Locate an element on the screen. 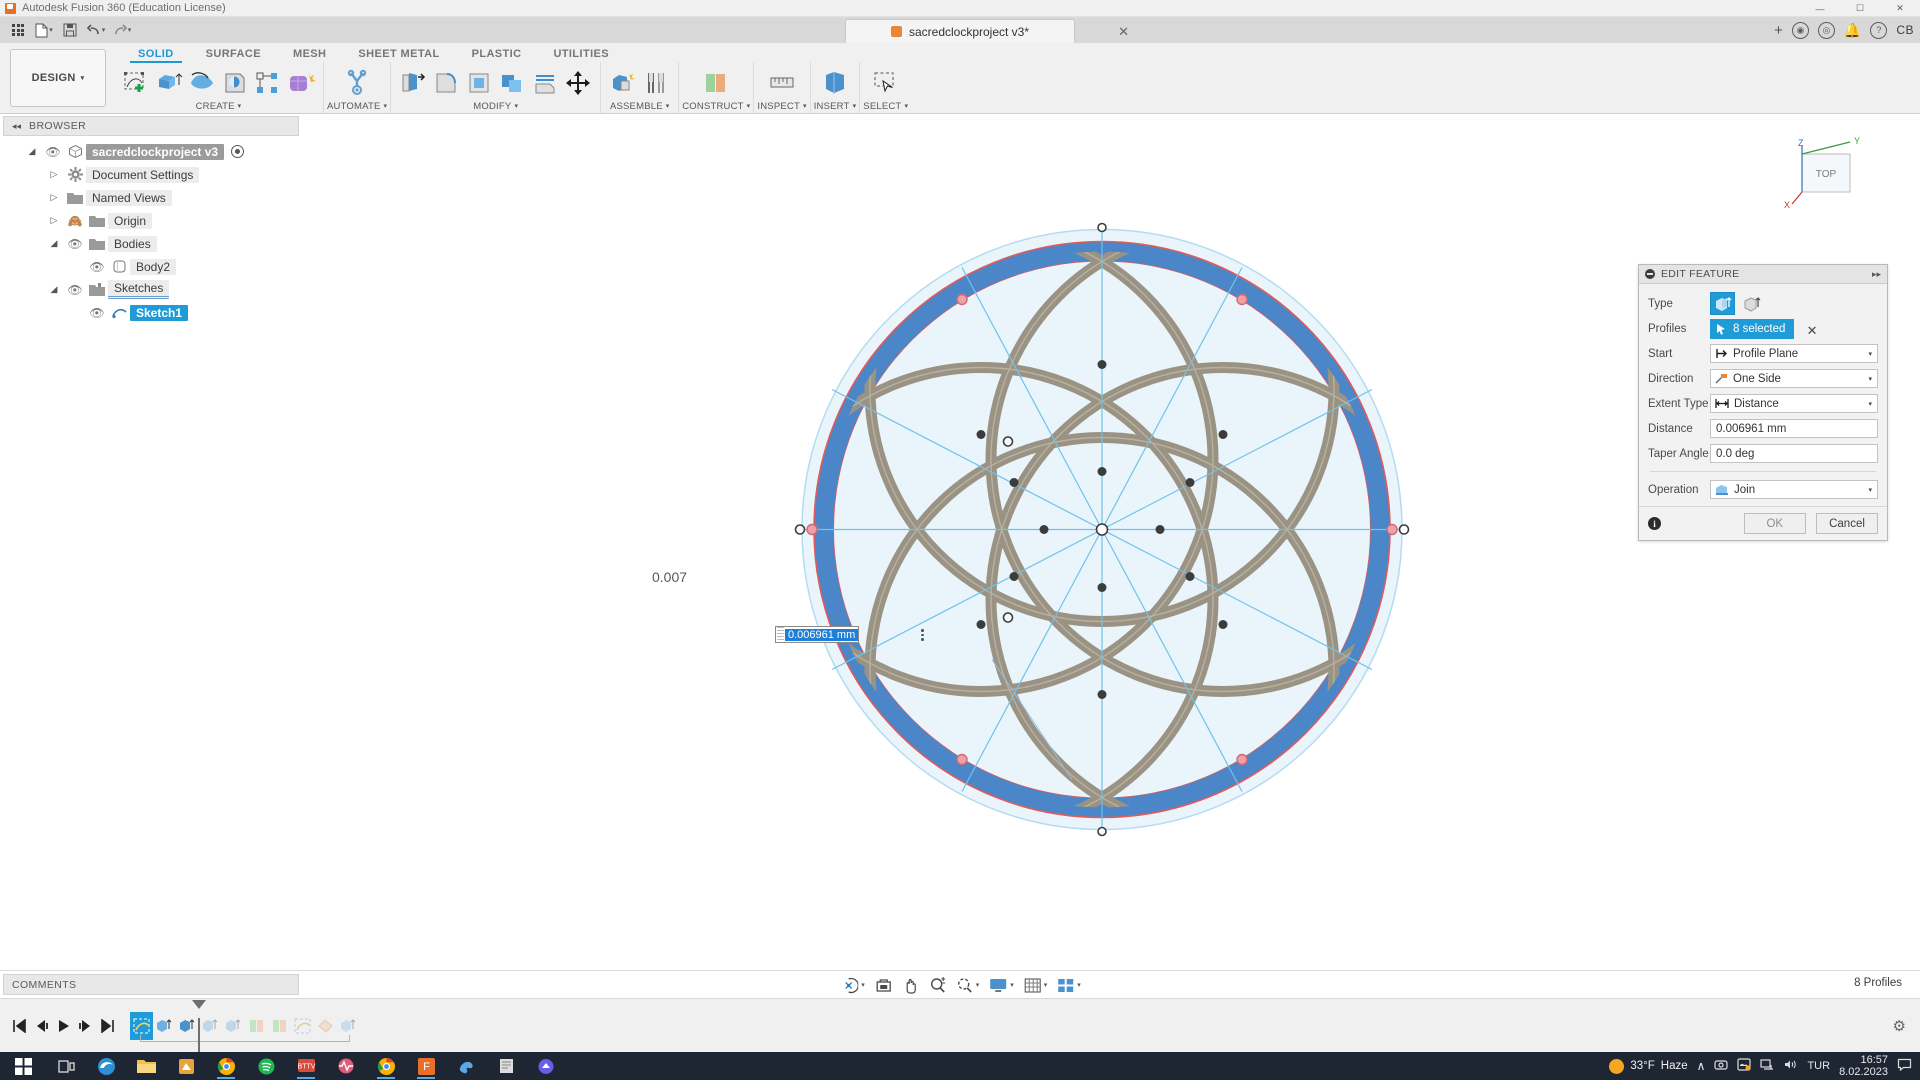  move-copy-icon is located at coordinates (578, 83).